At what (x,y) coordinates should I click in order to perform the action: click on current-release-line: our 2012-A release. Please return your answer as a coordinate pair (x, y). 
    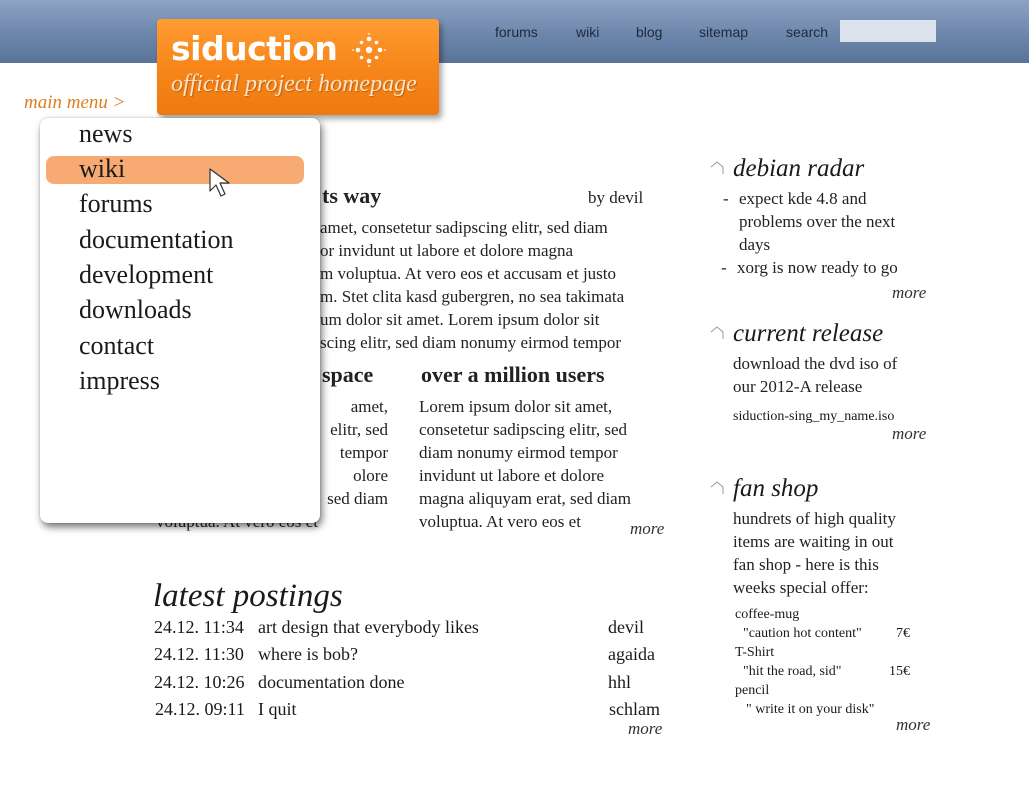
    Looking at the image, I should click on (798, 386).